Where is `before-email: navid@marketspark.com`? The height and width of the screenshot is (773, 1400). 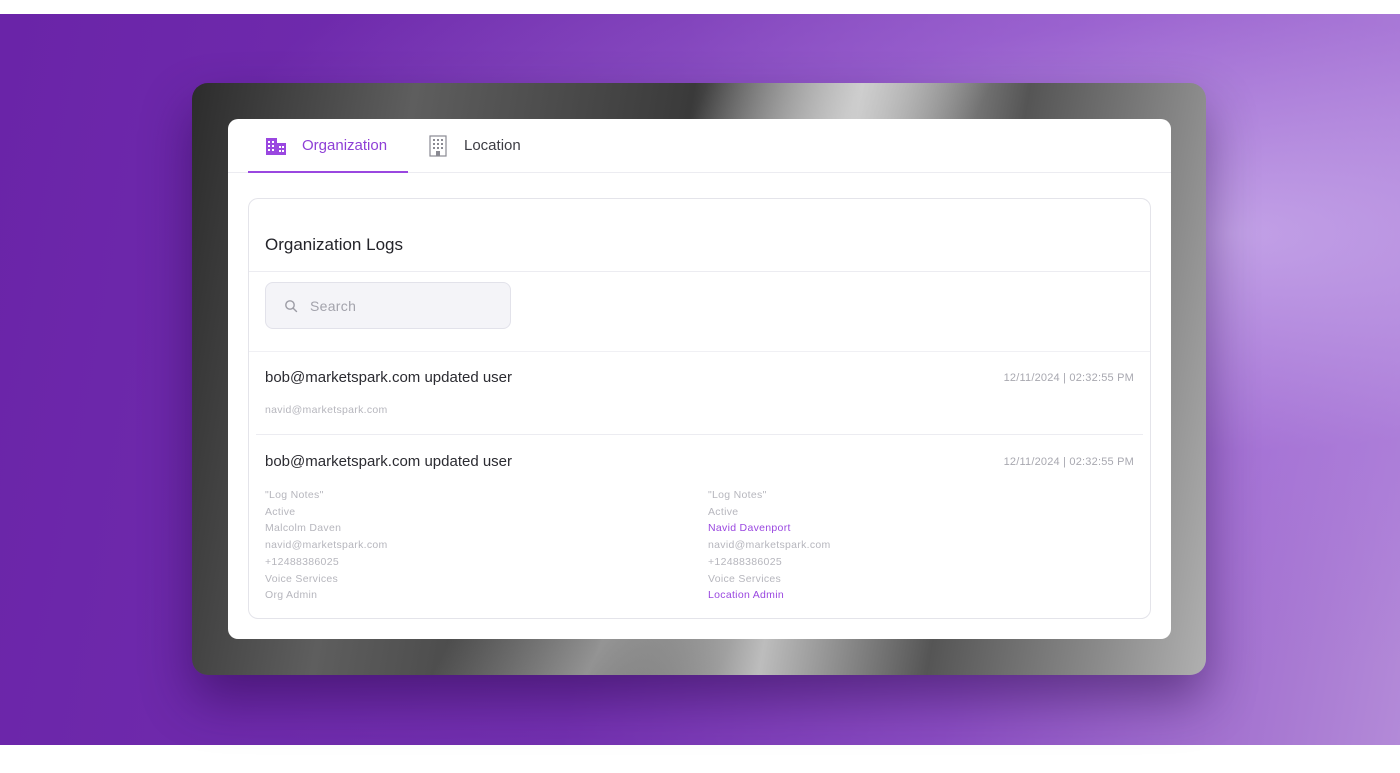 before-email: navid@marketspark.com is located at coordinates (326, 545).